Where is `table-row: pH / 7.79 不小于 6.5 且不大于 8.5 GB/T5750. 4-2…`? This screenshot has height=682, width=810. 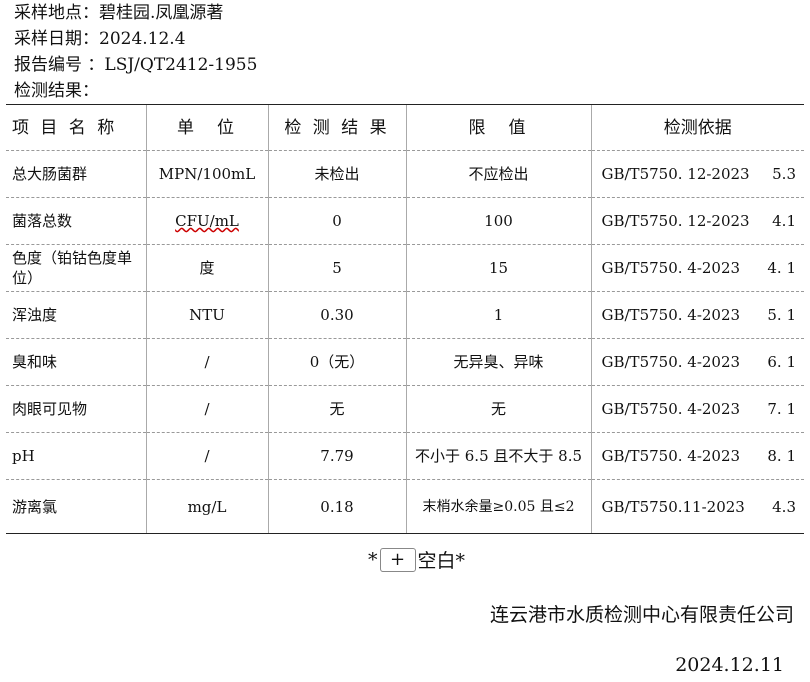
table-row: pH / 7.79 不小于 6.5 且不大于 8.5 GB/T5750. 4-2… is located at coordinates (405, 456).